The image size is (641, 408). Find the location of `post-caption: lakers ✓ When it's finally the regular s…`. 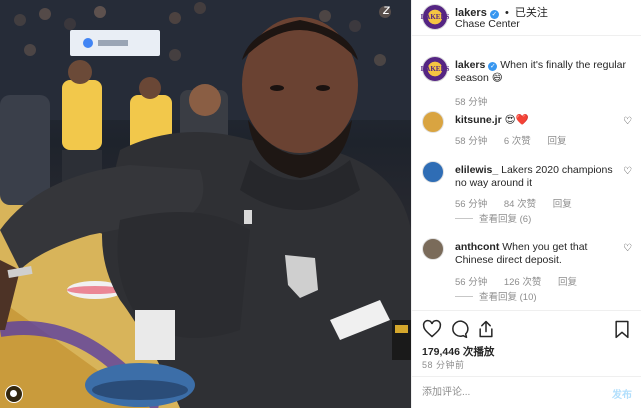

post-caption: lakers ✓ When it's finally the regular s… is located at coordinates (545, 72).